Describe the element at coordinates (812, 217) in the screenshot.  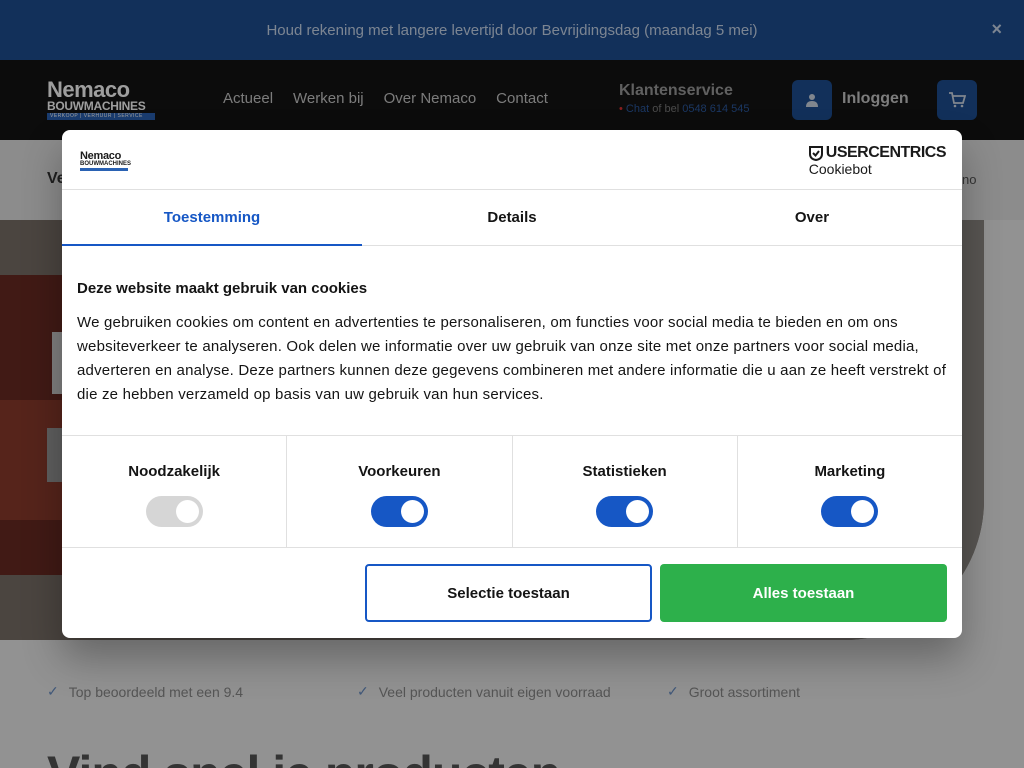
I see `tab-over: Over` at that location.